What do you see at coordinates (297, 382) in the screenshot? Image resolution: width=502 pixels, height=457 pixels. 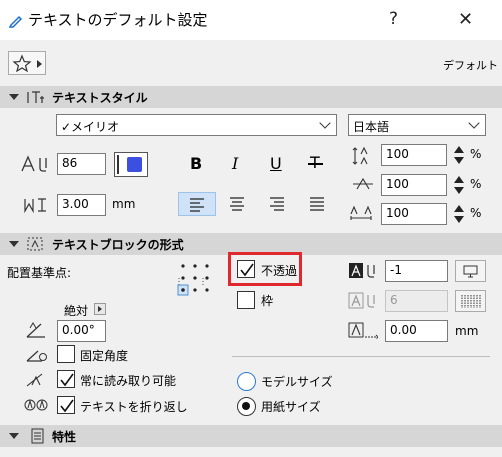 I see `model-size-label: モデルサイズ` at bounding box center [297, 382].